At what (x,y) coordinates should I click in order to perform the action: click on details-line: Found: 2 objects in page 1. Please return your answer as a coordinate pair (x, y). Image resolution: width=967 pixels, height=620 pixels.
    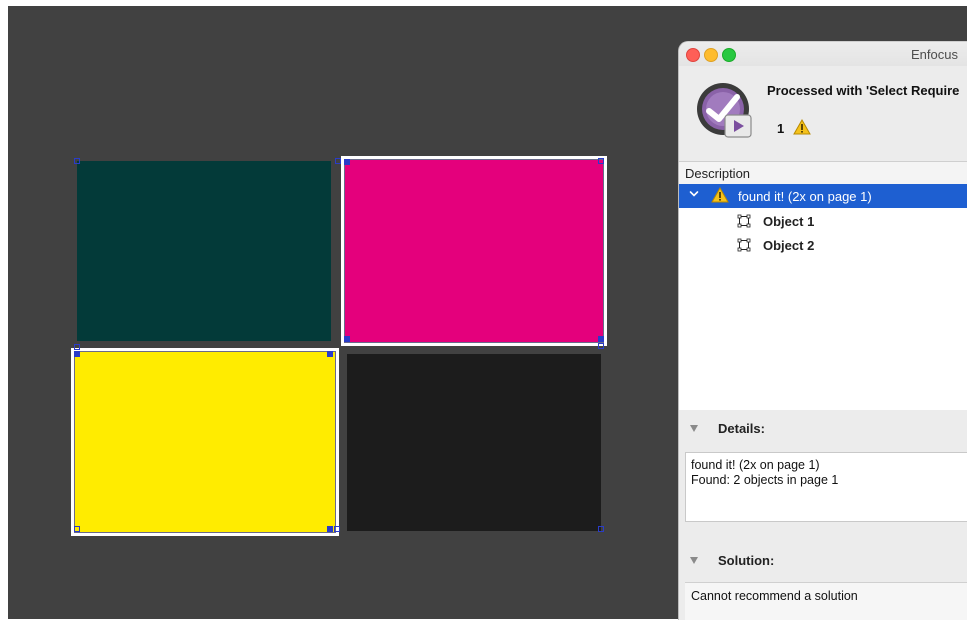
    Looking at the image, I should click on (765, 480).